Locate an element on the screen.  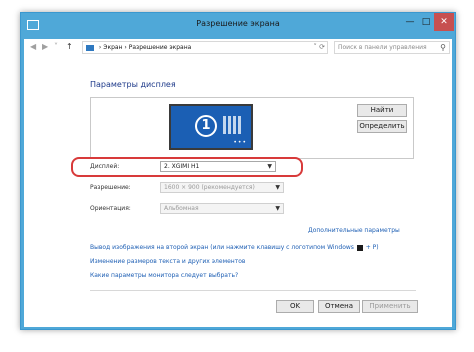
windows-logo-icon is located at coordinates (359, 247).